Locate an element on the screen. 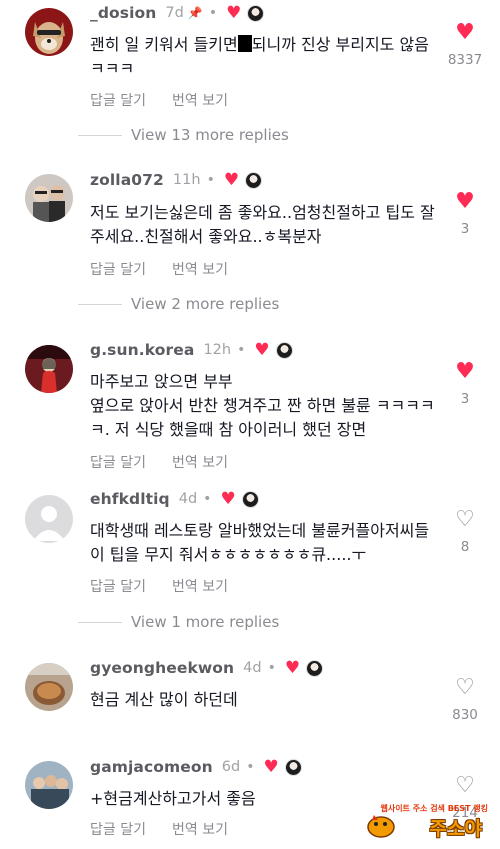 This screenshot has height=849, width=500. username: gamjacomeon is located at coordinates (151, 767).